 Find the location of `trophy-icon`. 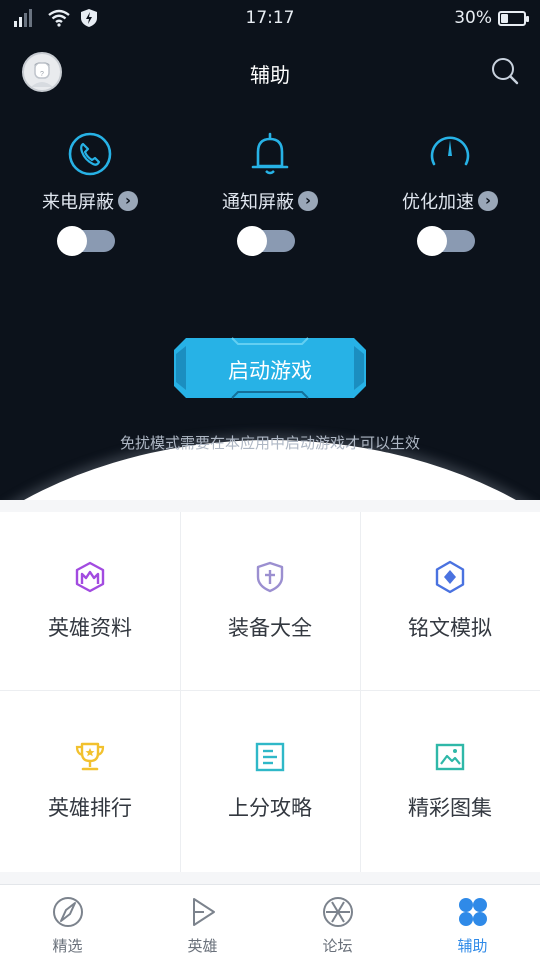

trophy-icon is located at coordinates (90, 756).